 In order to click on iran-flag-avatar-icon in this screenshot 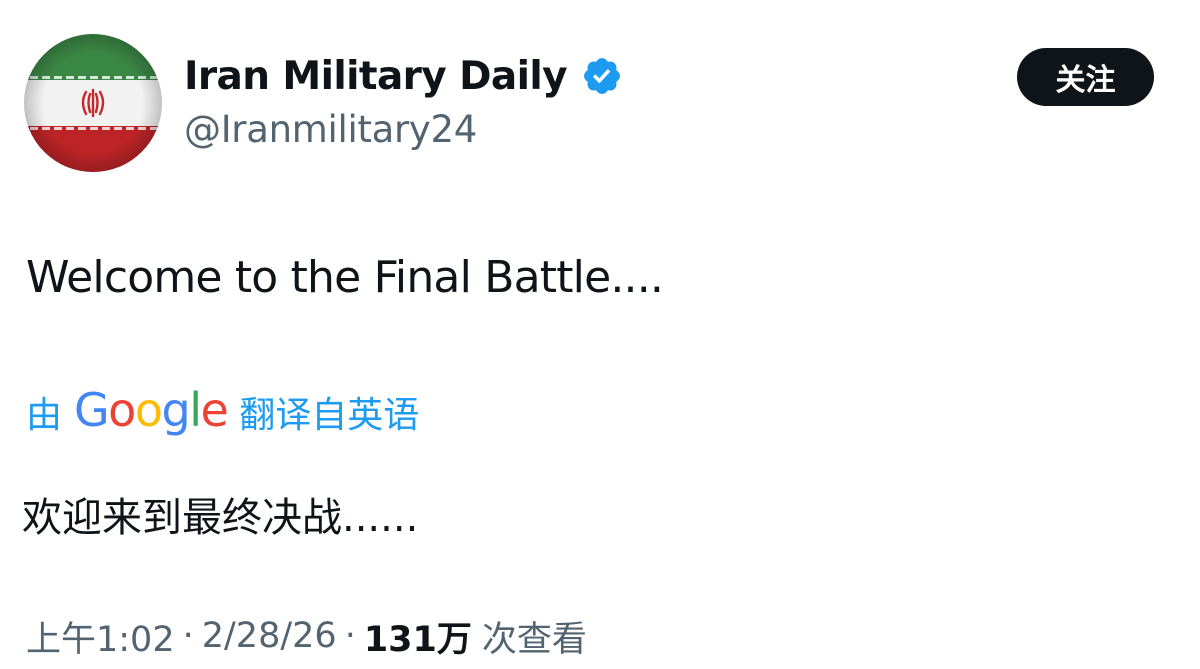, I will do `click(93, 103)`.